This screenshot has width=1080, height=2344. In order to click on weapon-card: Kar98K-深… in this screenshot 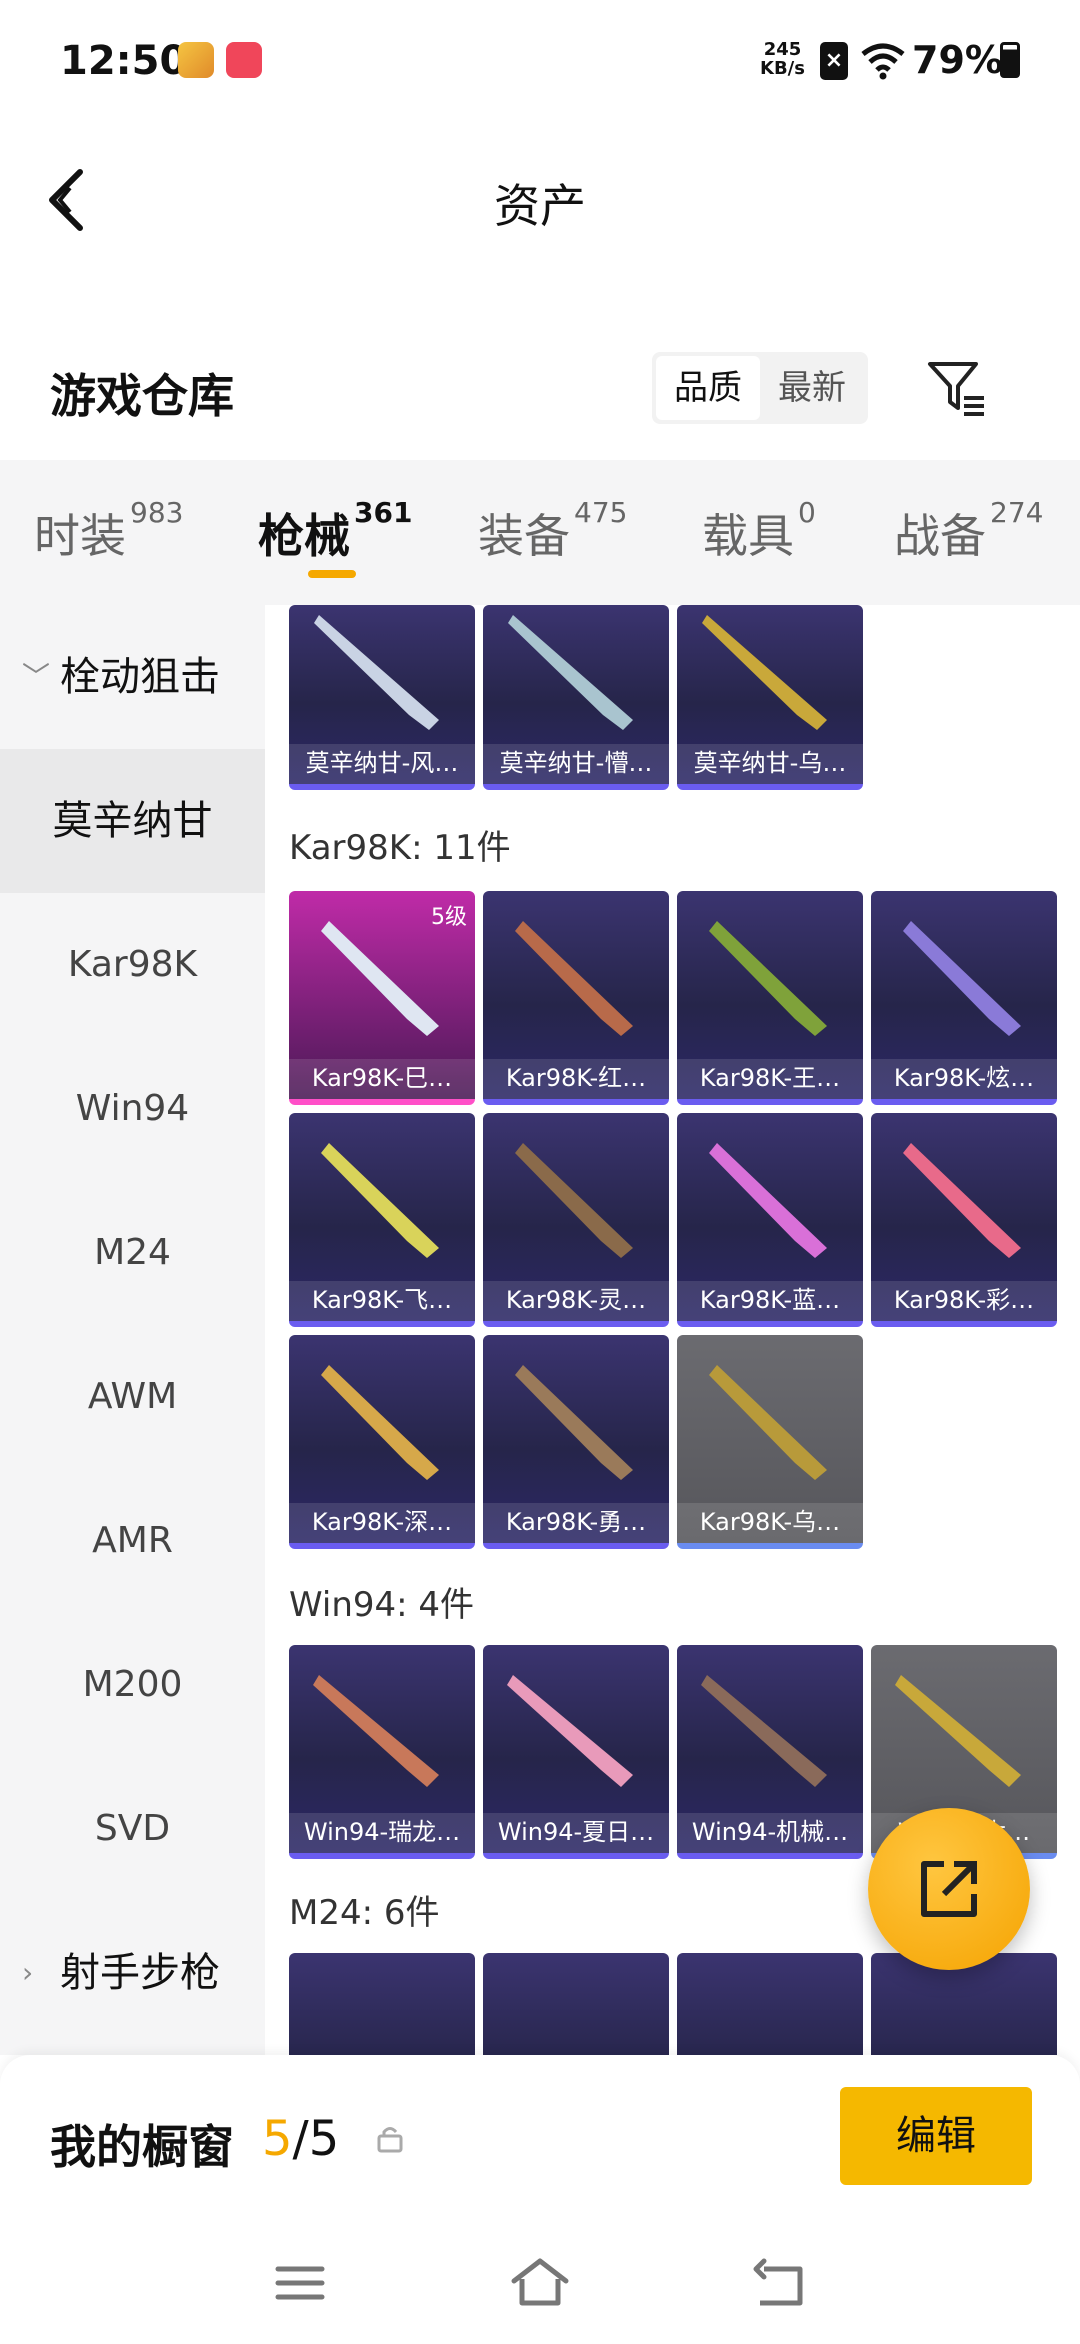, I will do `click(382, 1442)`.